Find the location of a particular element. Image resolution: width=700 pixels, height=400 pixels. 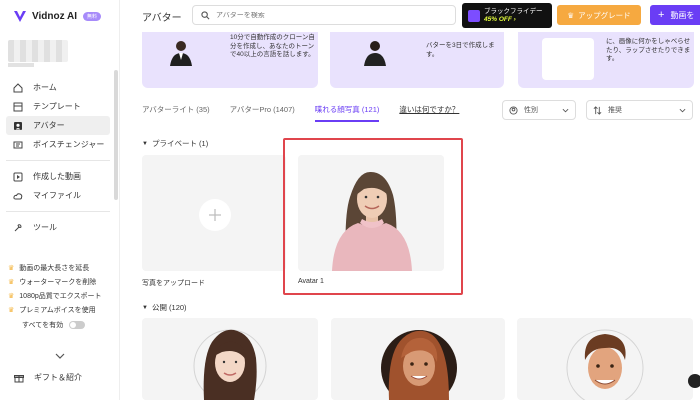

sidebar-item-label: ホーム is located at coordinates (45, 87).